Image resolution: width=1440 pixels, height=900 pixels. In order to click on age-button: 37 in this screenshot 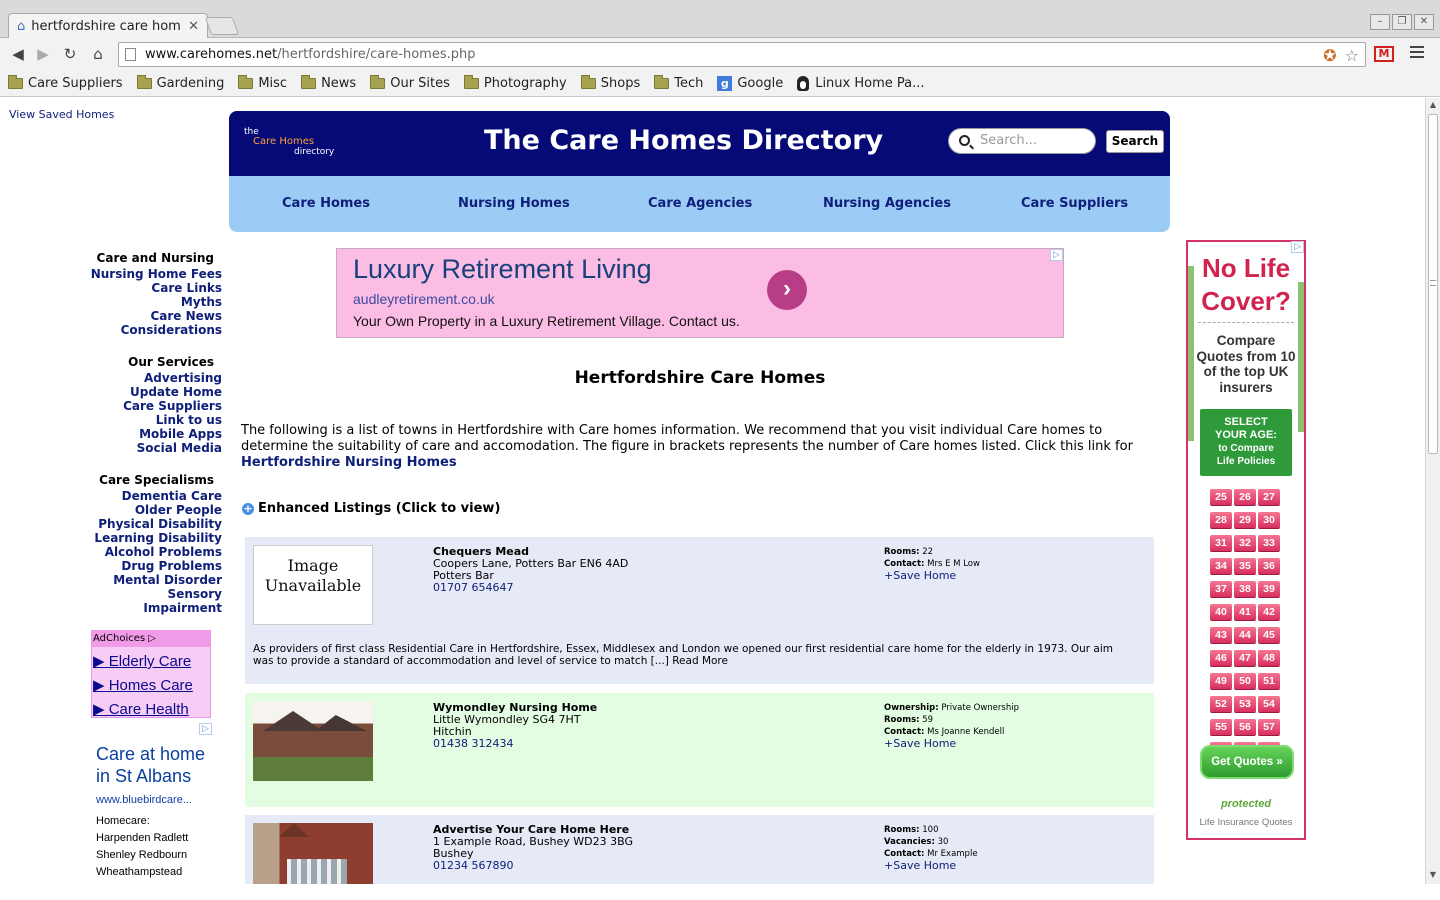, I will do `click(1221, 589)`.